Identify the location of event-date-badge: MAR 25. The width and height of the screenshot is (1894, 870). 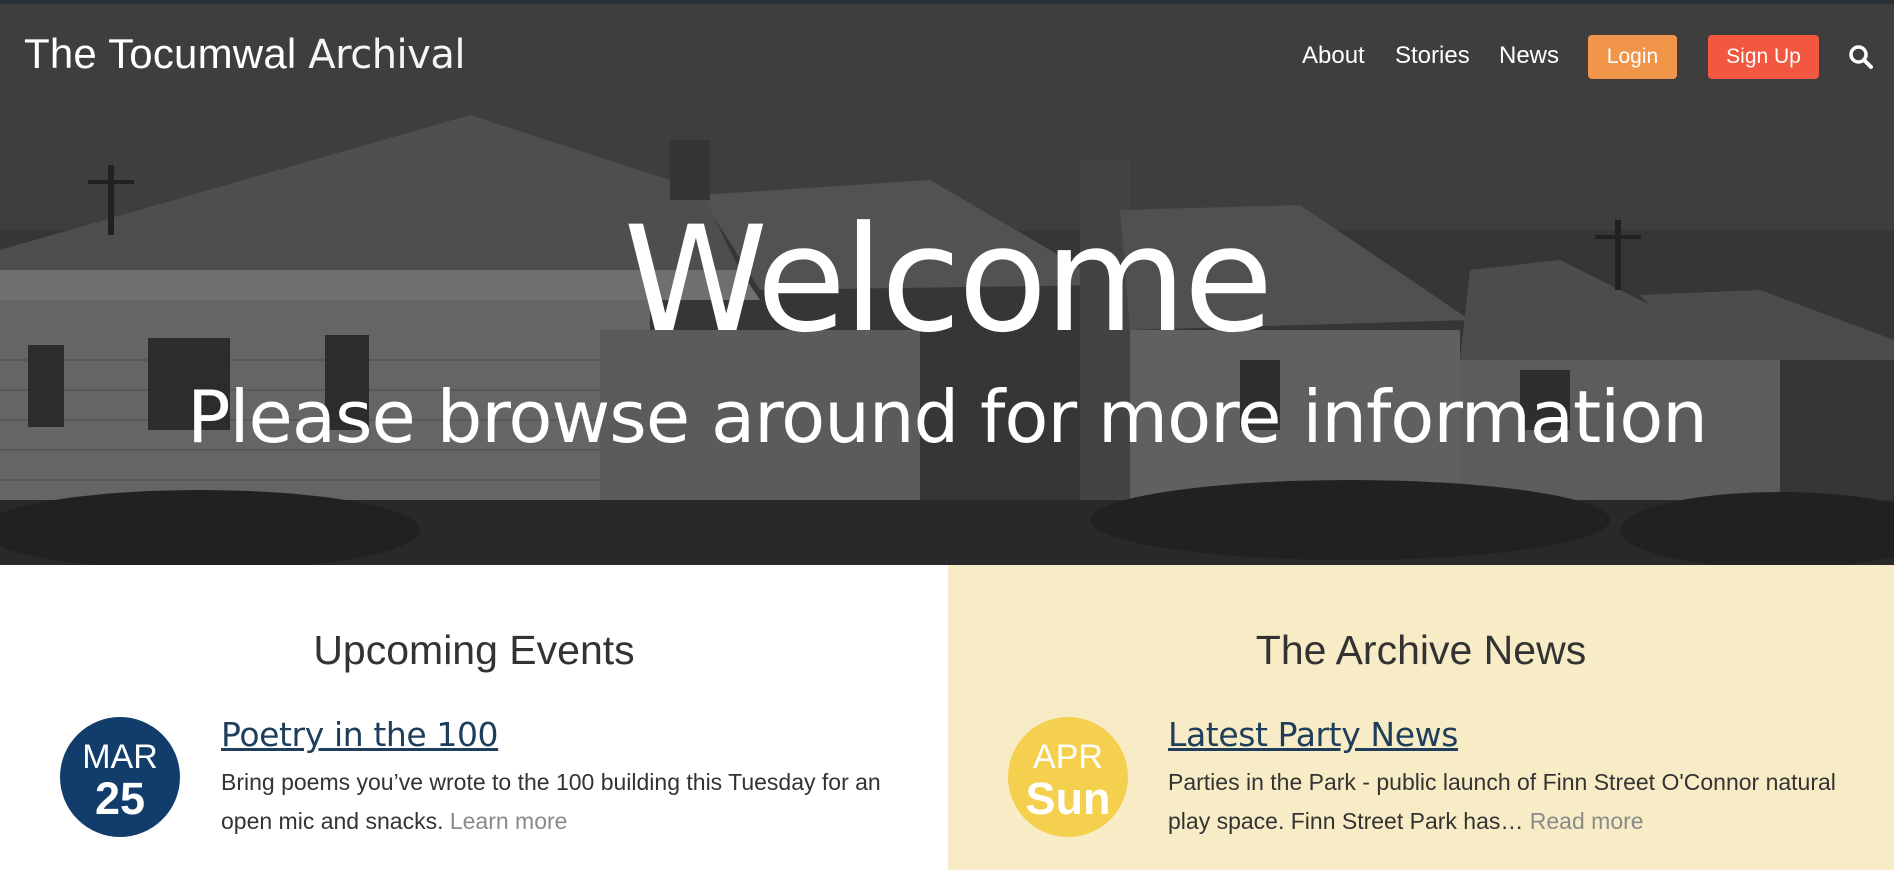
(120, 777).